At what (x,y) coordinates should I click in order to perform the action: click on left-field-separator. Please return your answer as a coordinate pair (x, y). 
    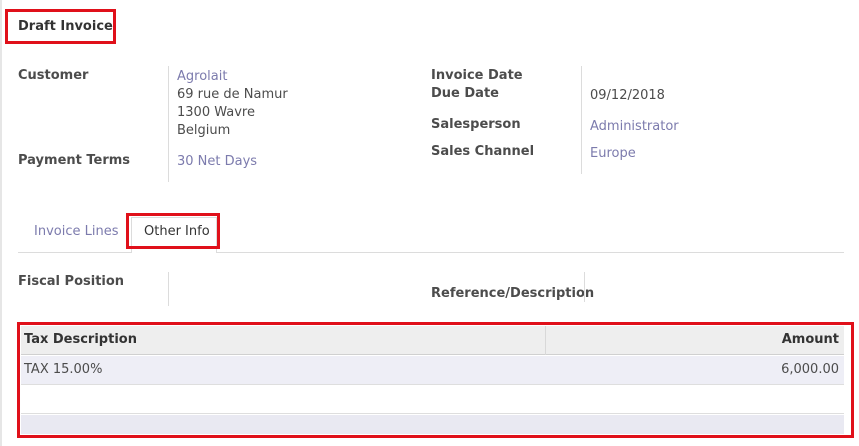
    Looking at the image, I should click on (168, 124).